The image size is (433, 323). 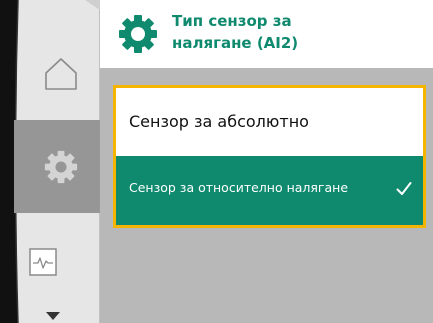 I want to click on pulse-icon, so click(x=43, y=262).